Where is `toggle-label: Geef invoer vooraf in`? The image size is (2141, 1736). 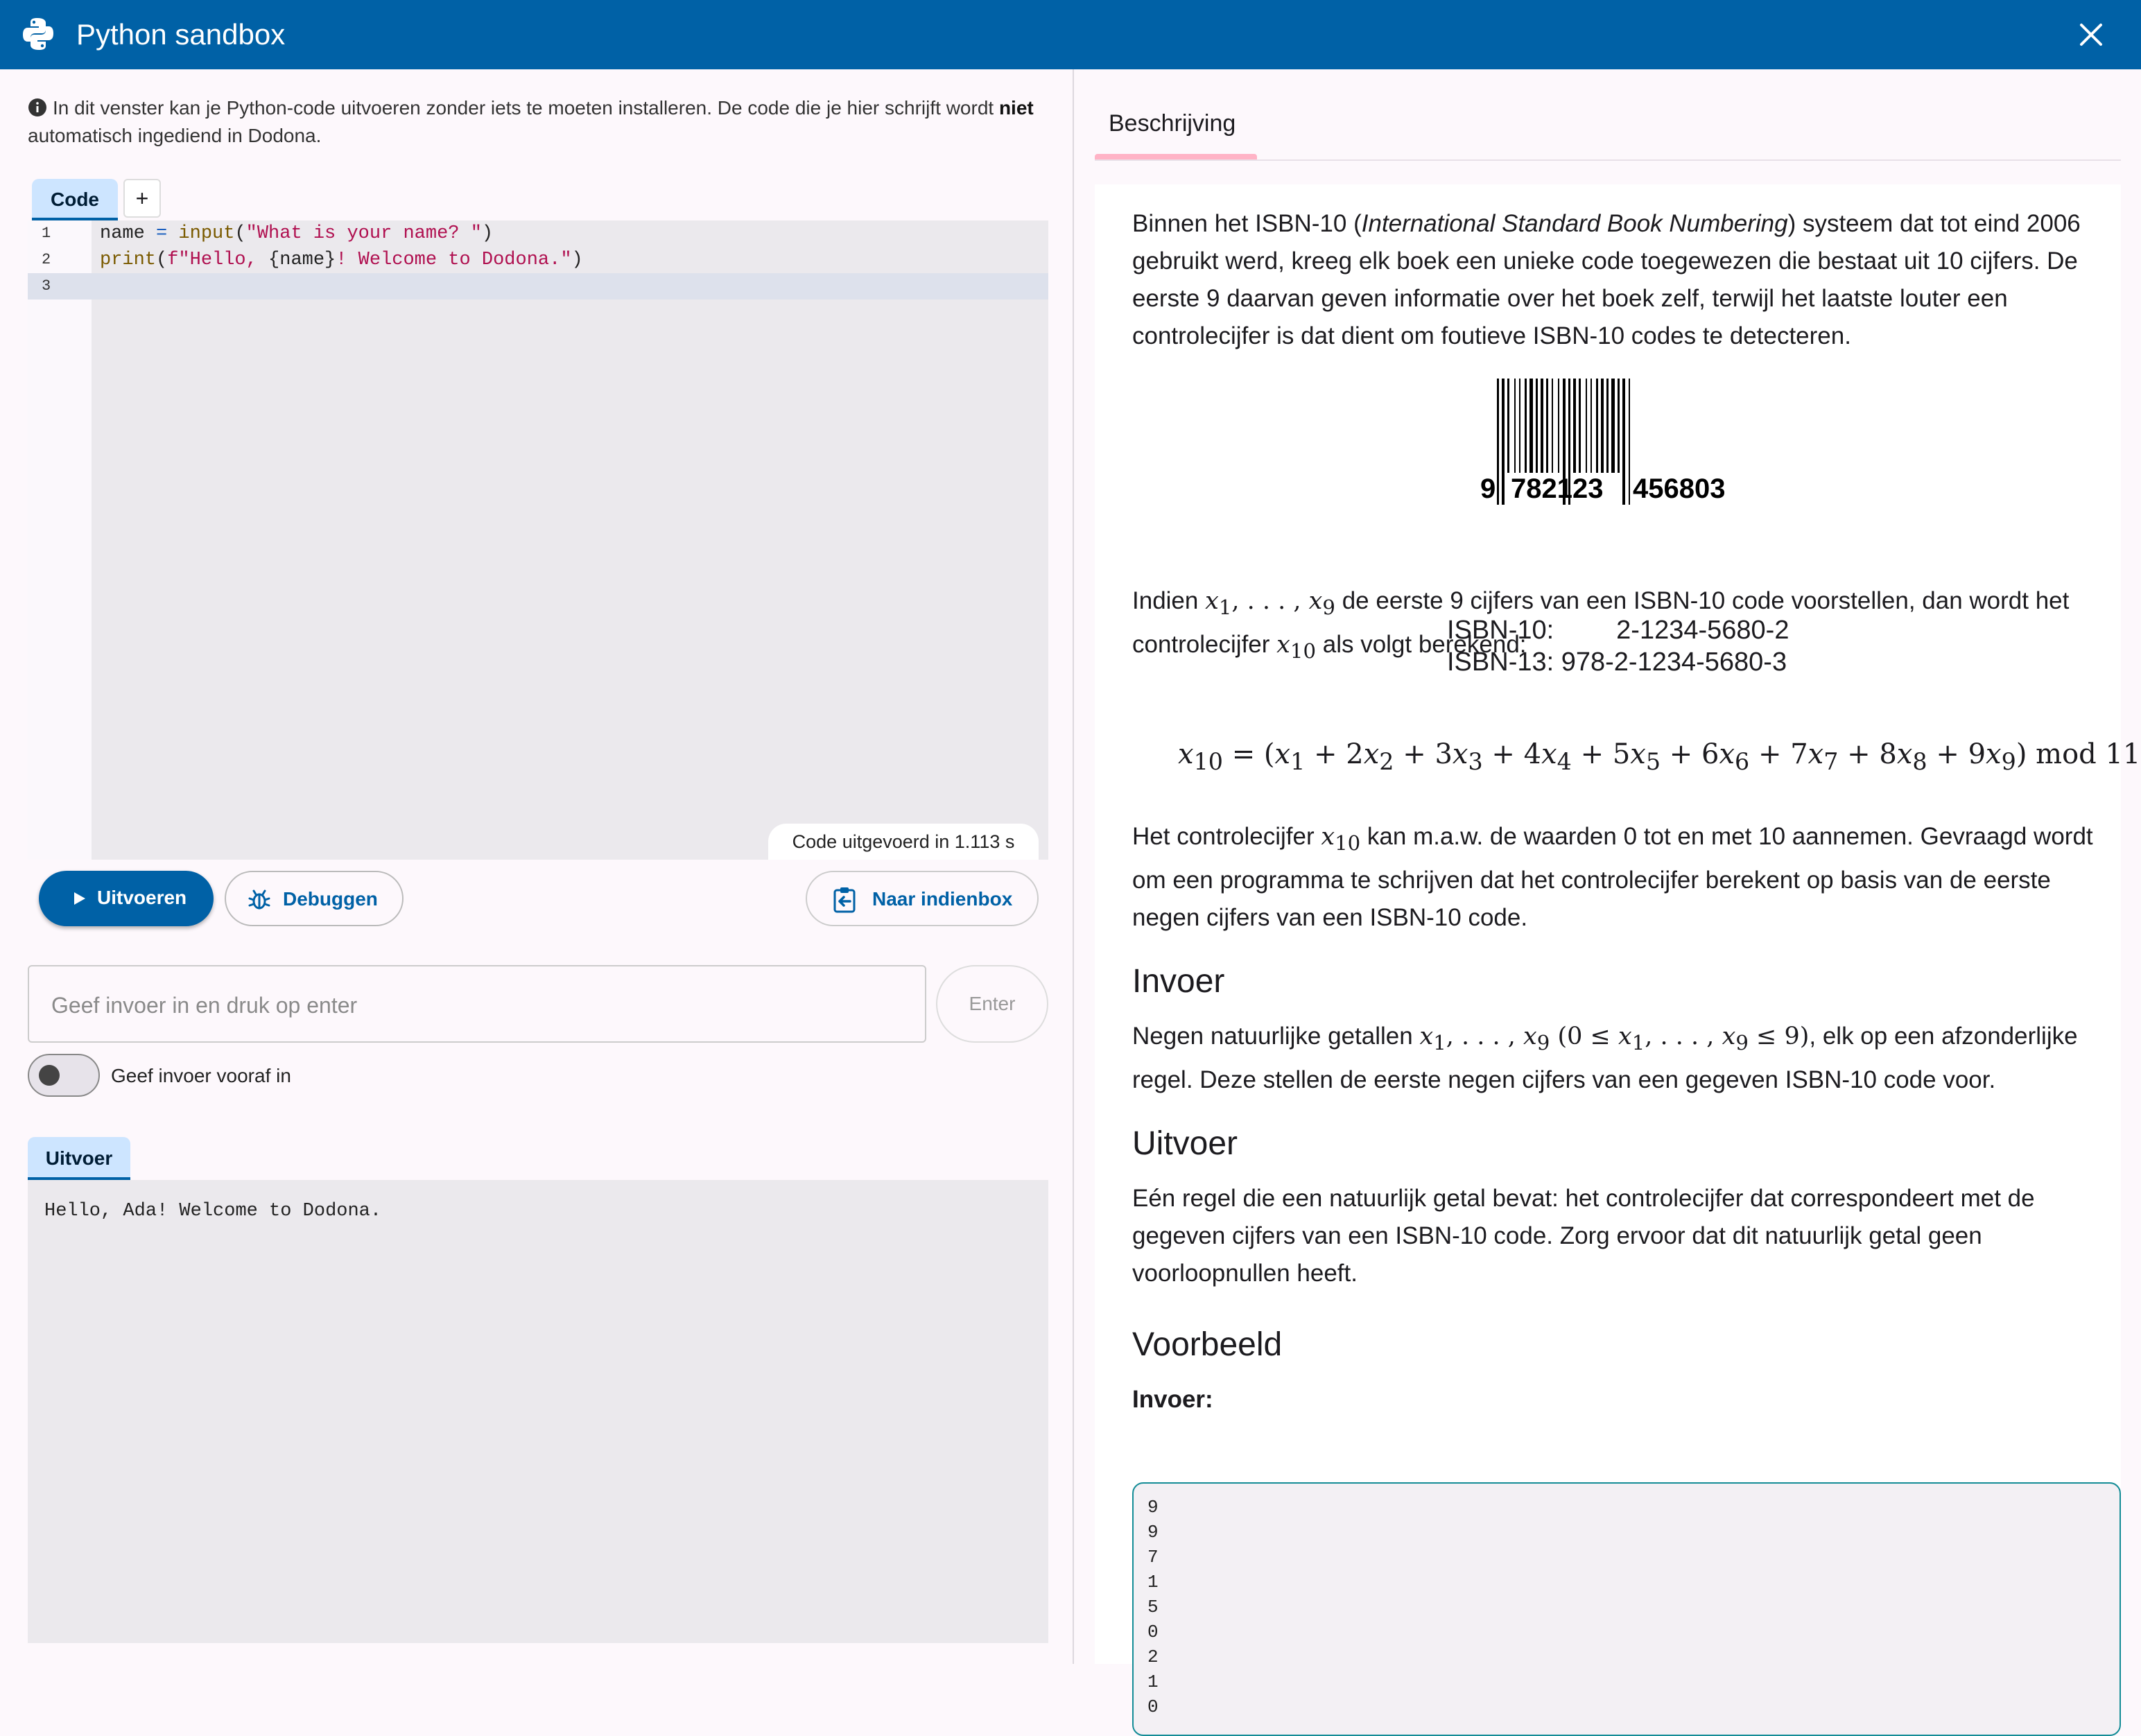 toggle-label: Geef invoer vooraf in is located at coordinates (201, 1075).